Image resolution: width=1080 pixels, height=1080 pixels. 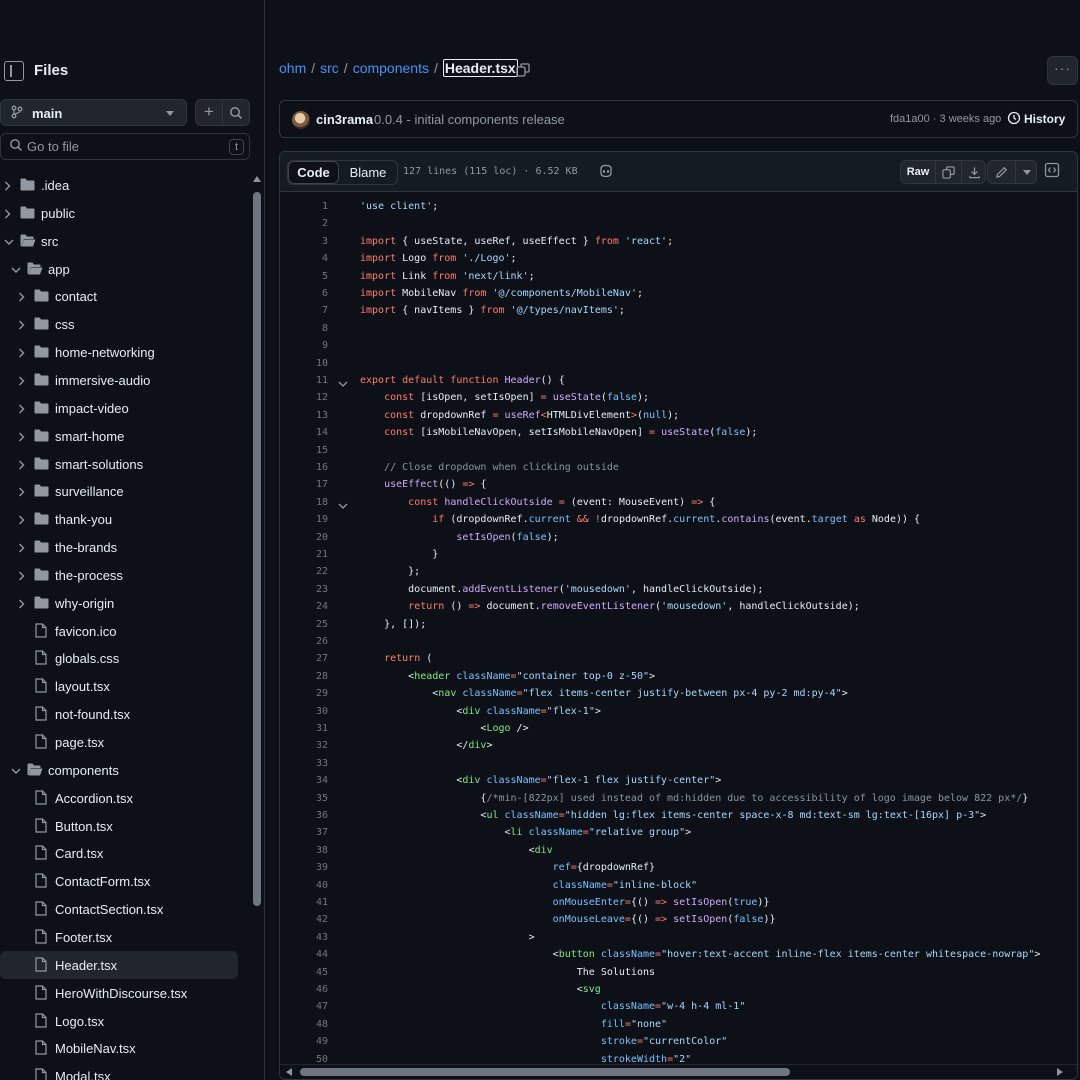 What do you see at coordinates (678, 850) in the screenshot?
I see `code-line: 38 <div` at bounding box center [678, 850].